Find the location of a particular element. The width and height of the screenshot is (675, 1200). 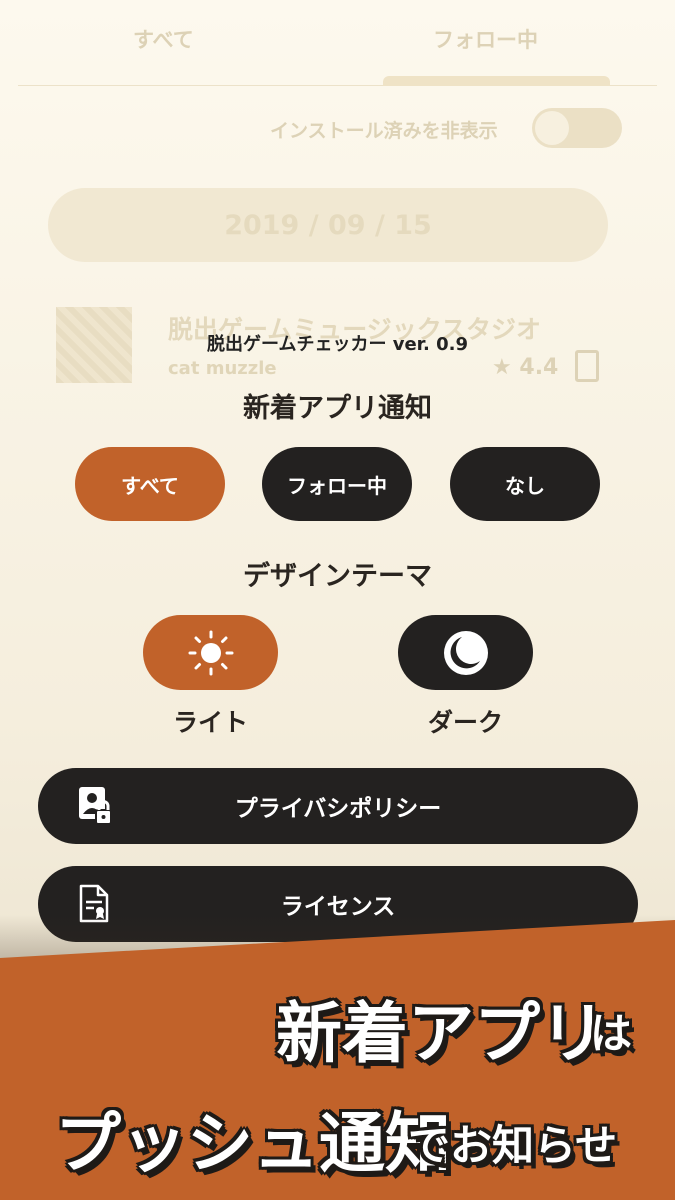

theme-section-title: デザインテーマ is located at coordinates (337, 576).